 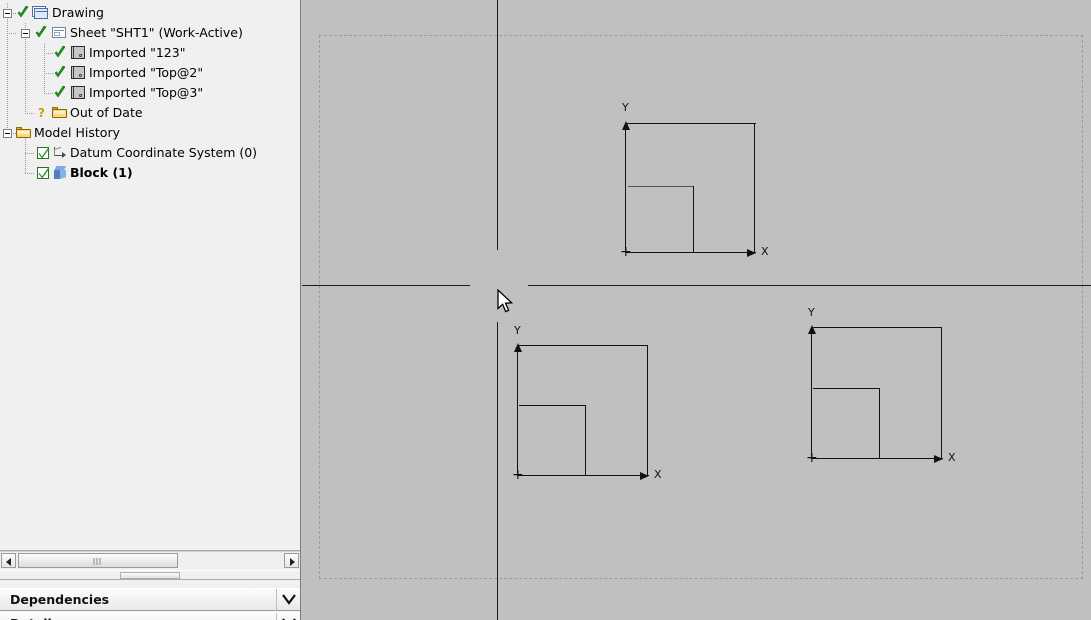 I want to click on datum-csys-icon, so click(x=60, y=152).